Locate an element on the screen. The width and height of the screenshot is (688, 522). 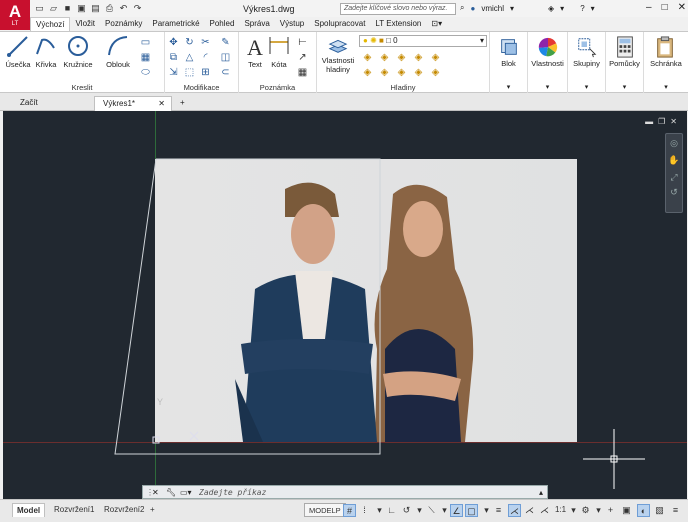
circle-button: Kružnice is located at coordinates (78, 51).